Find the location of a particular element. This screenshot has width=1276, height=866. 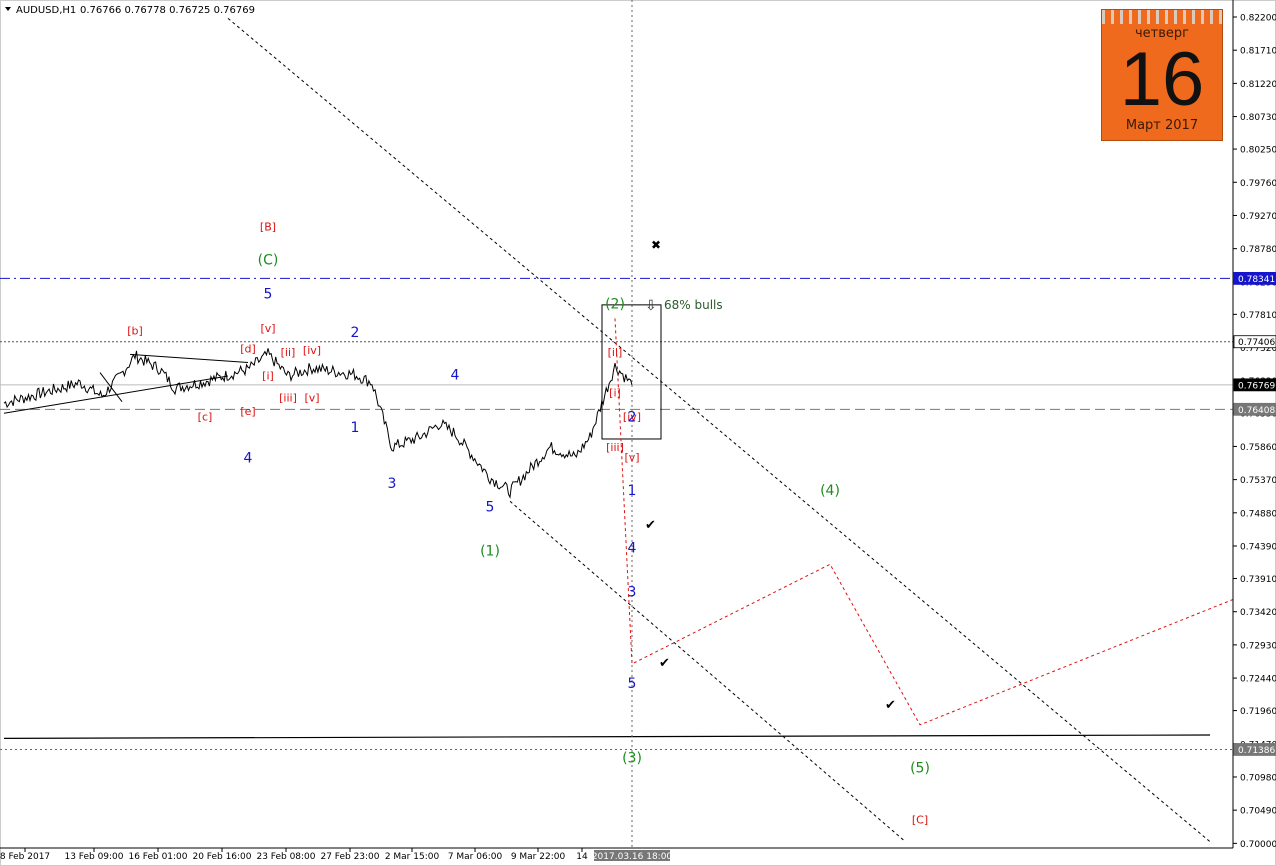

price-tick-label: 0.72930 is located at coordinates (1258, 646).